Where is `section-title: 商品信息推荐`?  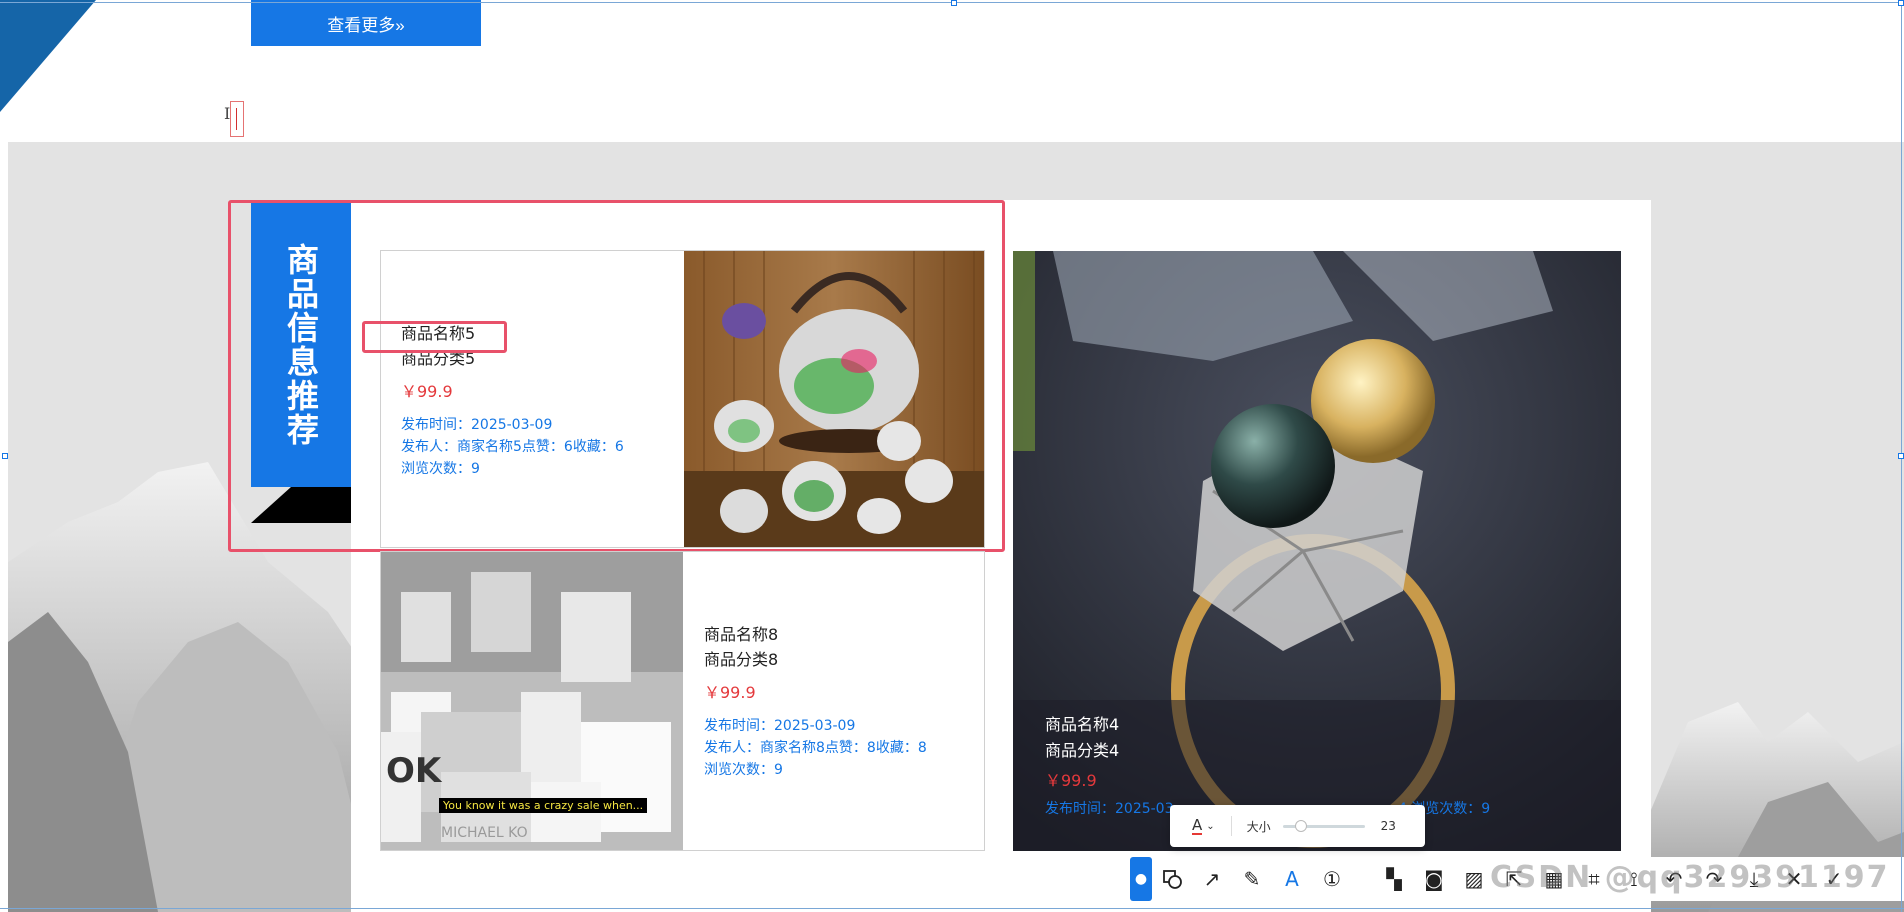
section-title: 商品信息推荐 is located at coordinates (301, 344).